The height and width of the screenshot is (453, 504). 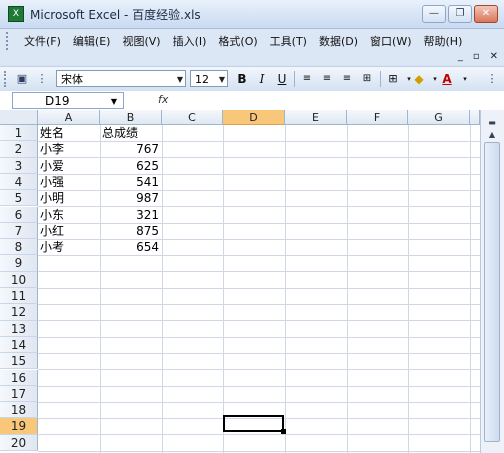 I want to click on workbook-minimize-icon: _, so click(x=460, y=56).